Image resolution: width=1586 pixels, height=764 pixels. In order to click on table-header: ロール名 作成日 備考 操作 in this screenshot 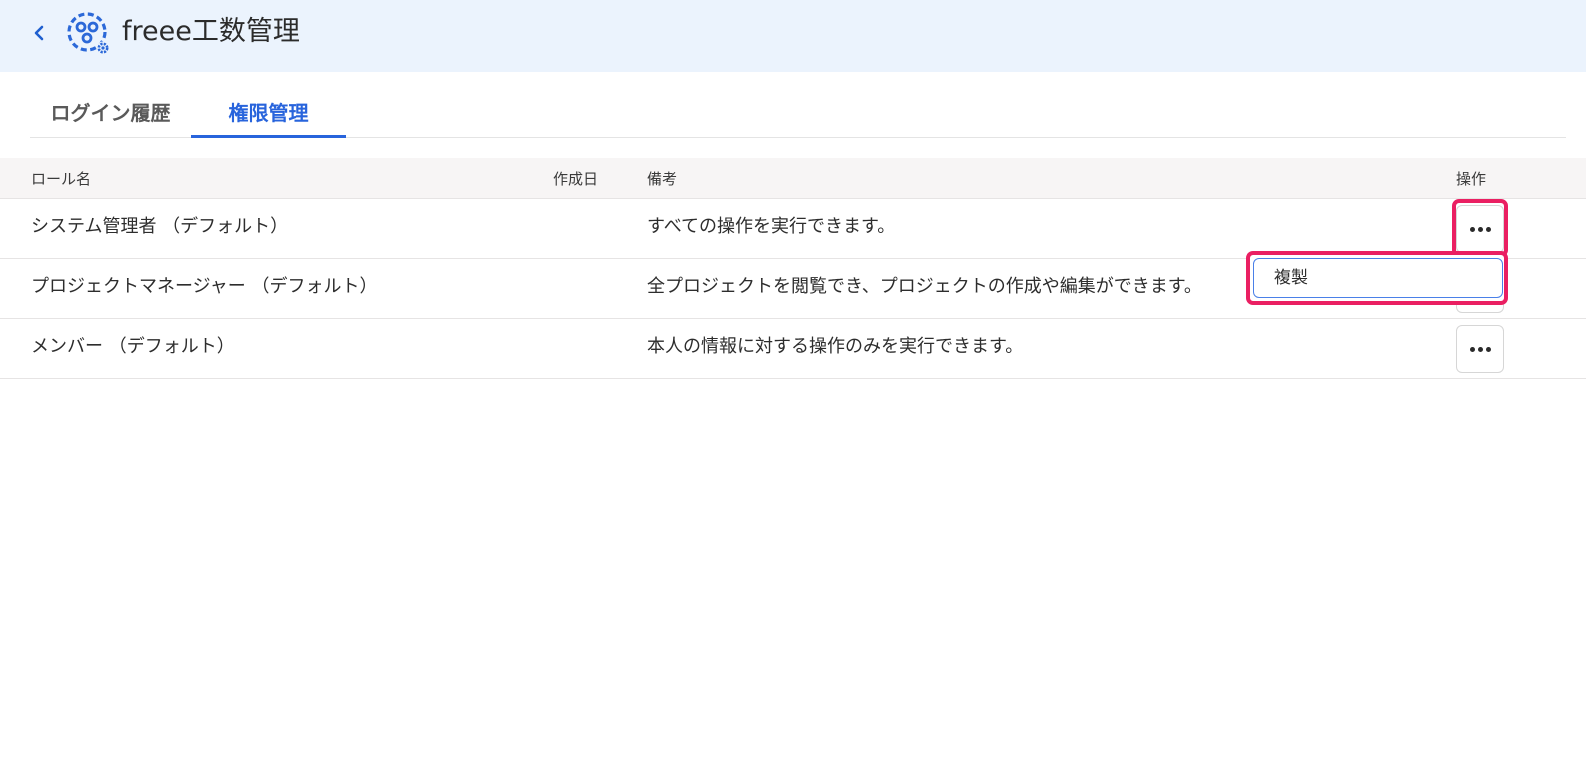, I will do `click(793, 178)`.